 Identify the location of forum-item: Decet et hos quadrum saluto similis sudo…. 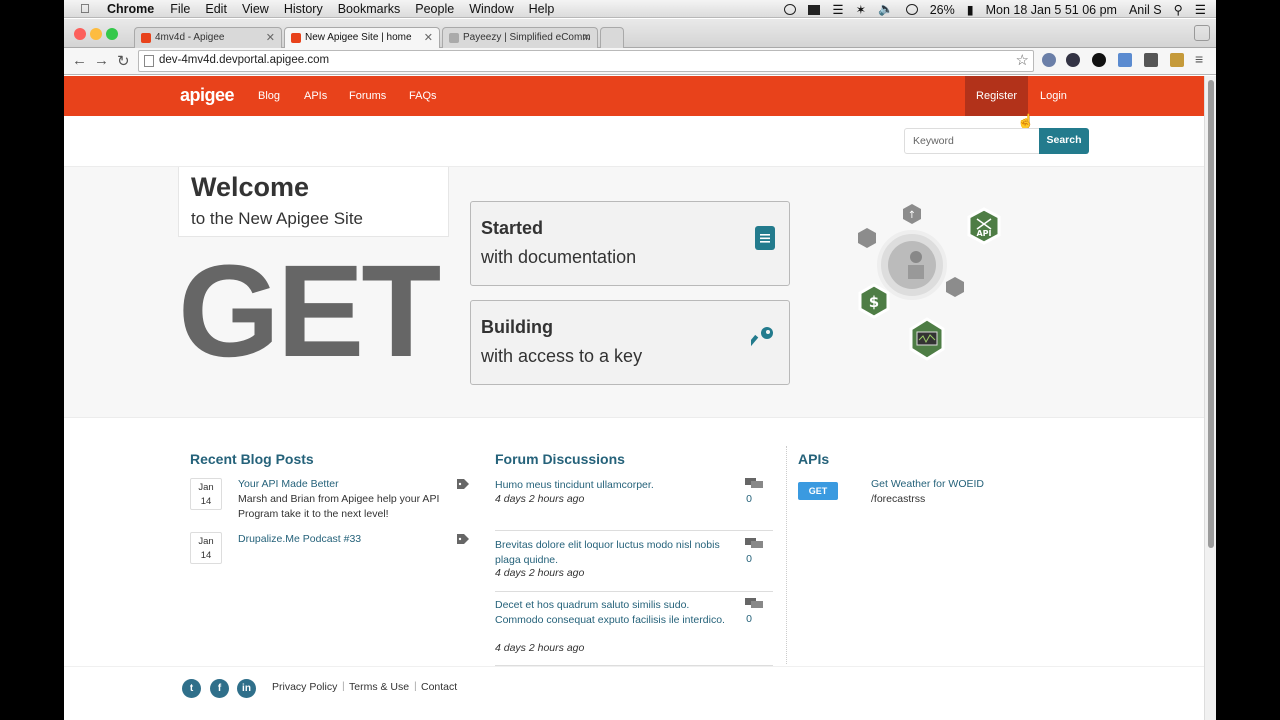
(634, 632).